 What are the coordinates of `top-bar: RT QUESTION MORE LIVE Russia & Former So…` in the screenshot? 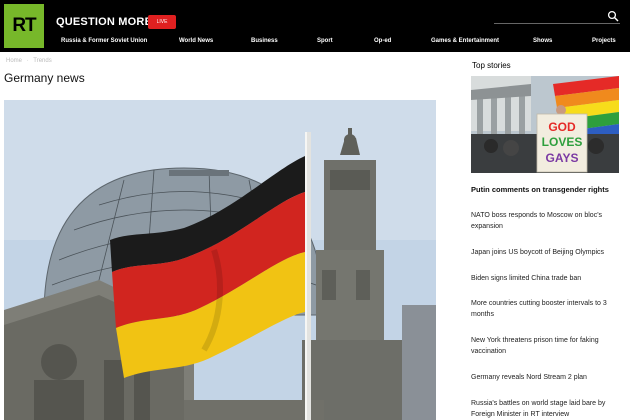 It's located at (315, 26).